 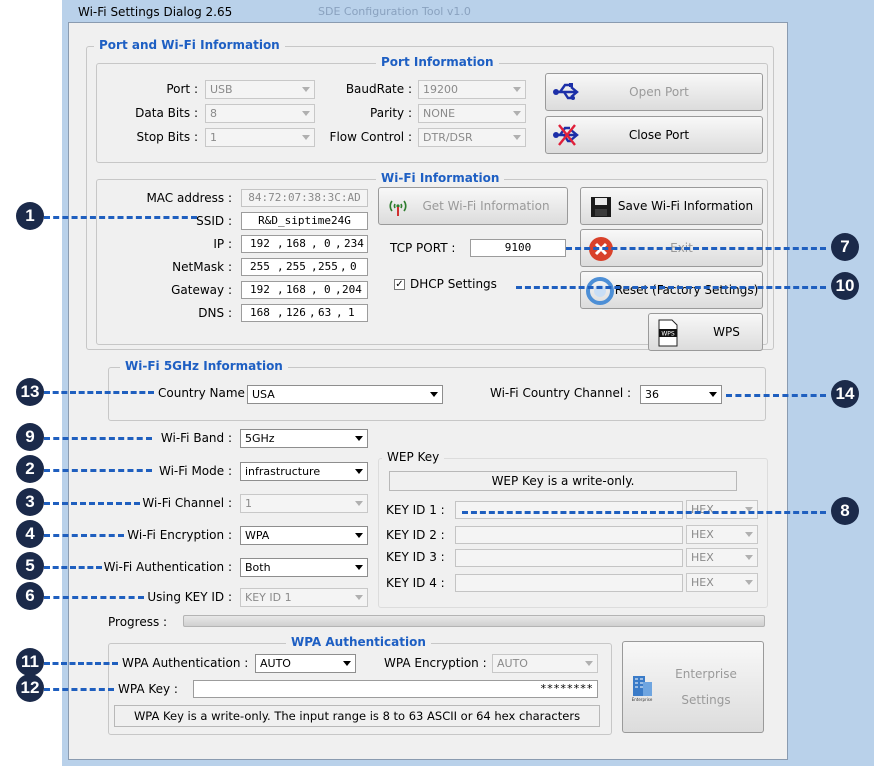 I want to click on country-name-select: USA, so click(x=345, y=394).